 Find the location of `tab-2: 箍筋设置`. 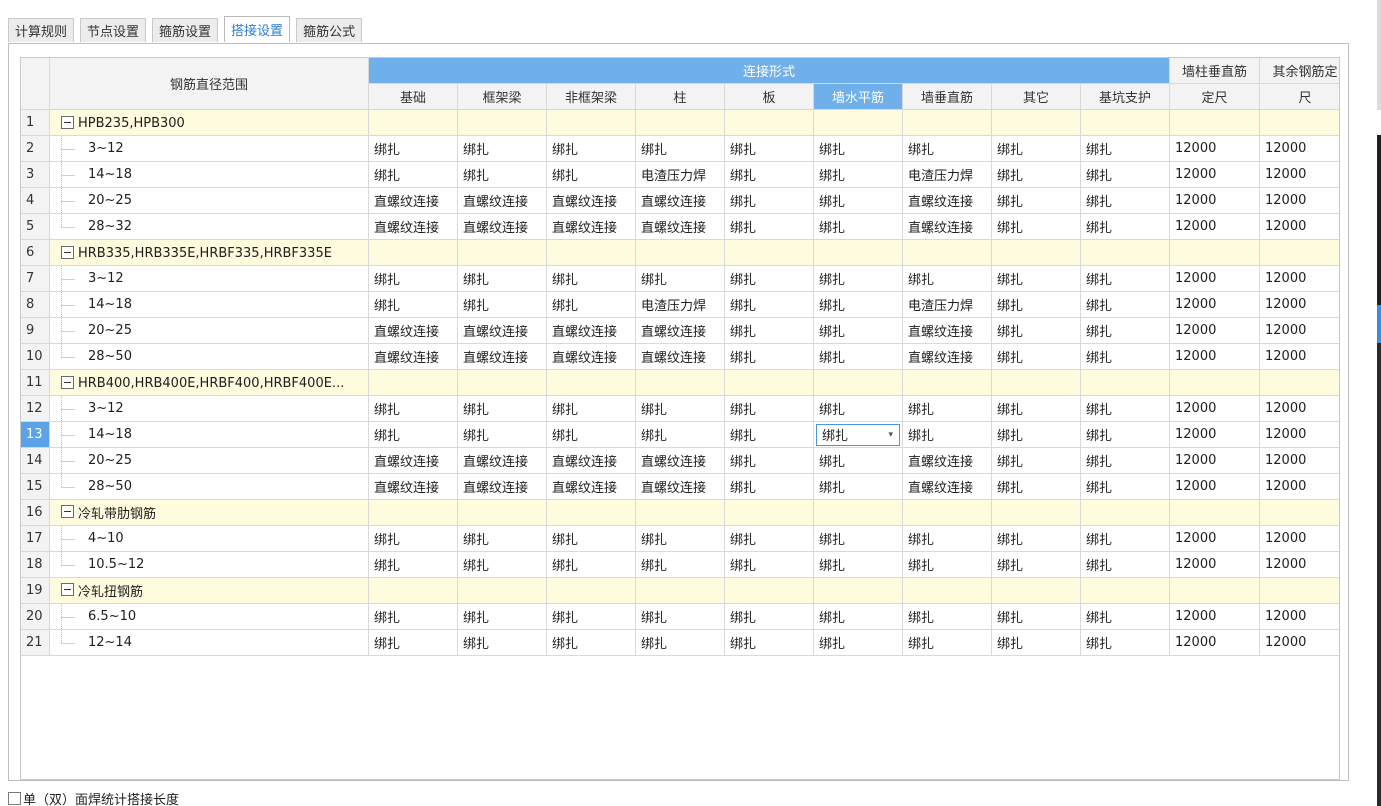

tab-2: 箍筋设置 is located at coordinates (185, 30).